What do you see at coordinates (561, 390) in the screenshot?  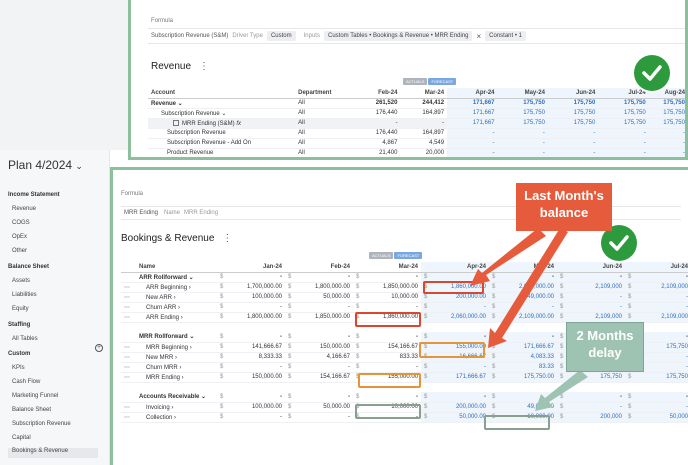 I see `arrow-to-collection` at bounding box center [561, 390].